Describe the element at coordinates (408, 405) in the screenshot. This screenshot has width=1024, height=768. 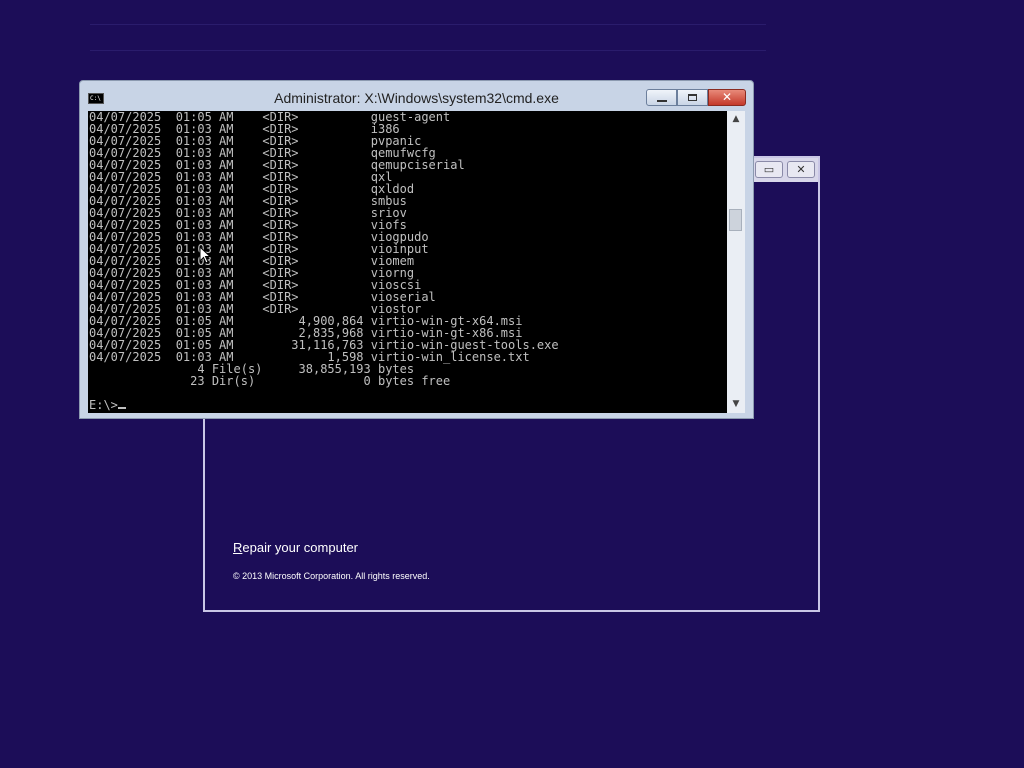
I see `console-line: E:\>` at that location.